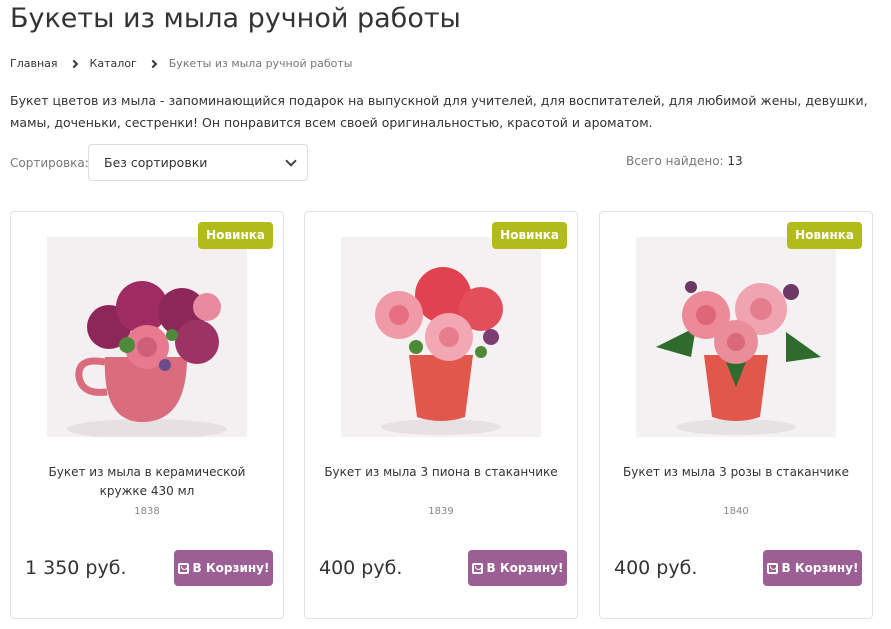 This screenshot has height=629, width=891. Describe the element at coordinates (735, 161) in the screenshot. I see `found-count: 13` at that location.